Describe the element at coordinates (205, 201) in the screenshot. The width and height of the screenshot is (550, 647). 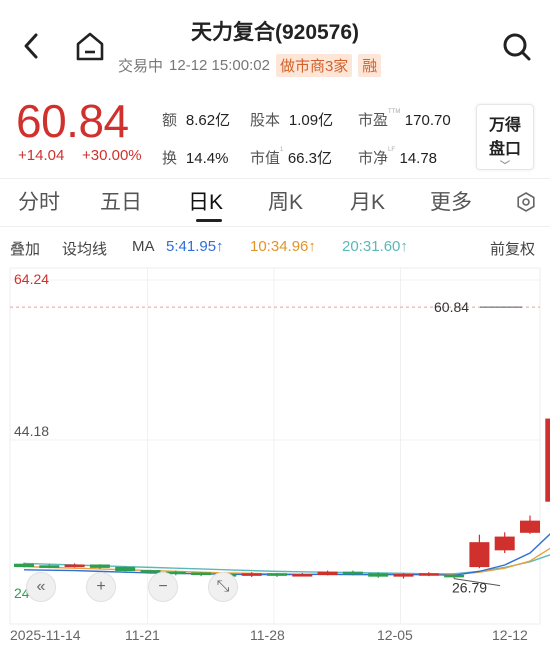
I see `tab-daily-k: 日K` at that location.